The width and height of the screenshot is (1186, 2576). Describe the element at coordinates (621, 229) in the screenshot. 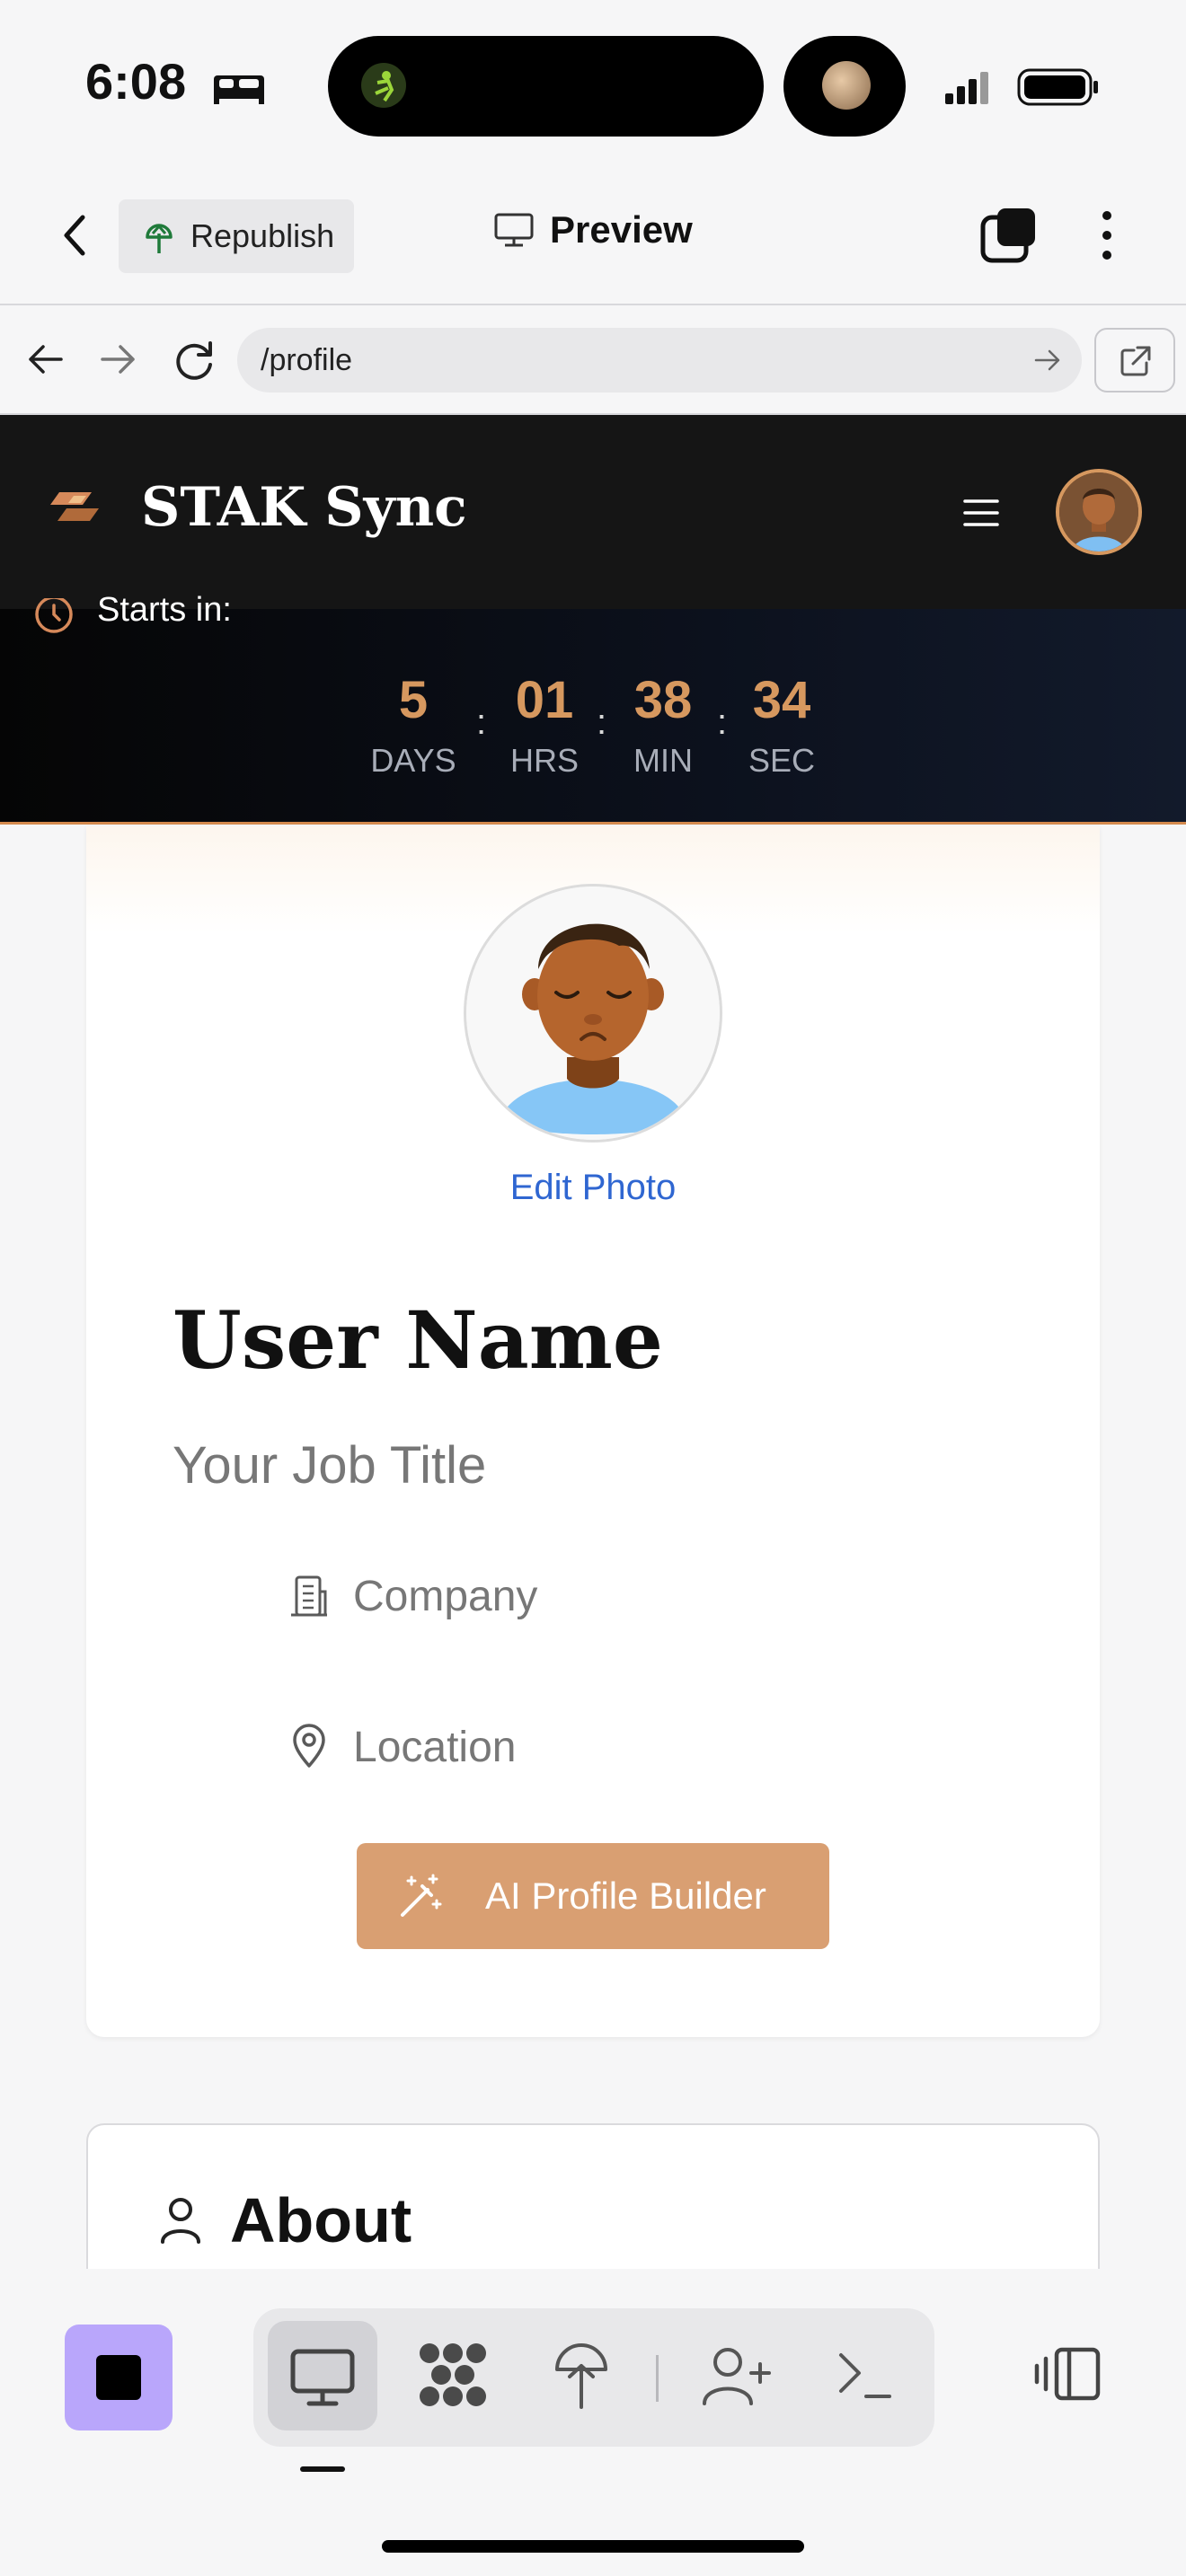

I see `preview-label: Preview` at that location.